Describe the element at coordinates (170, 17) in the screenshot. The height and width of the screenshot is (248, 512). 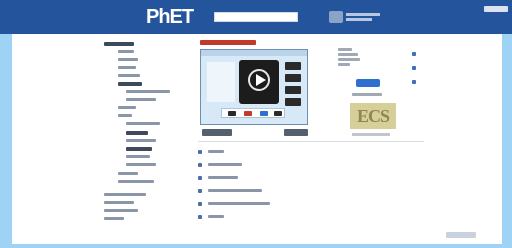
I see `phet-logo: PhET` at that location.